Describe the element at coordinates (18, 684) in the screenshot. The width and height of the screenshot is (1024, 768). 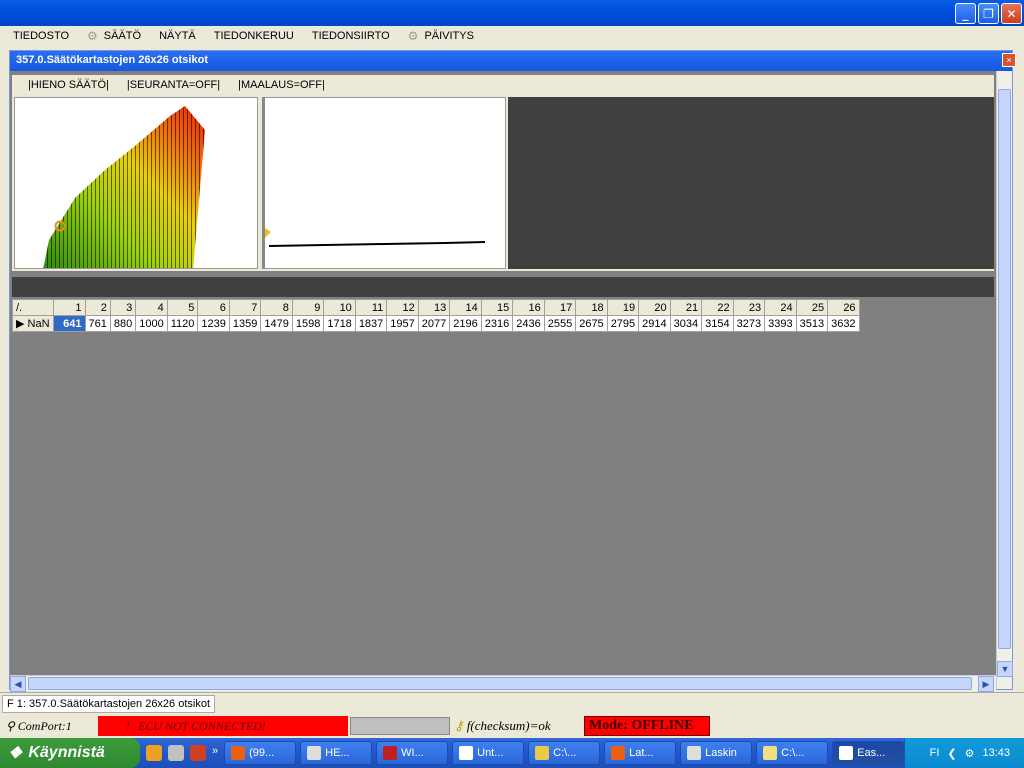
I see `scroll-left-button: ◀` at that location.